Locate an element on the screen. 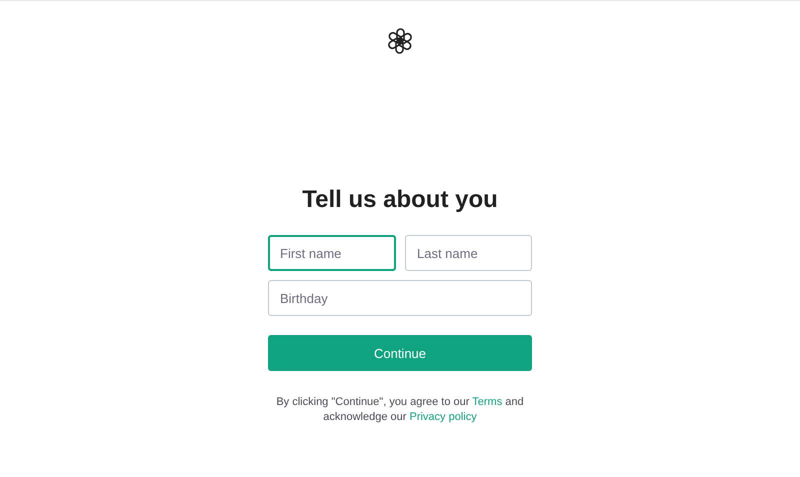  name-field: First name is located at coordinates (332, 253).